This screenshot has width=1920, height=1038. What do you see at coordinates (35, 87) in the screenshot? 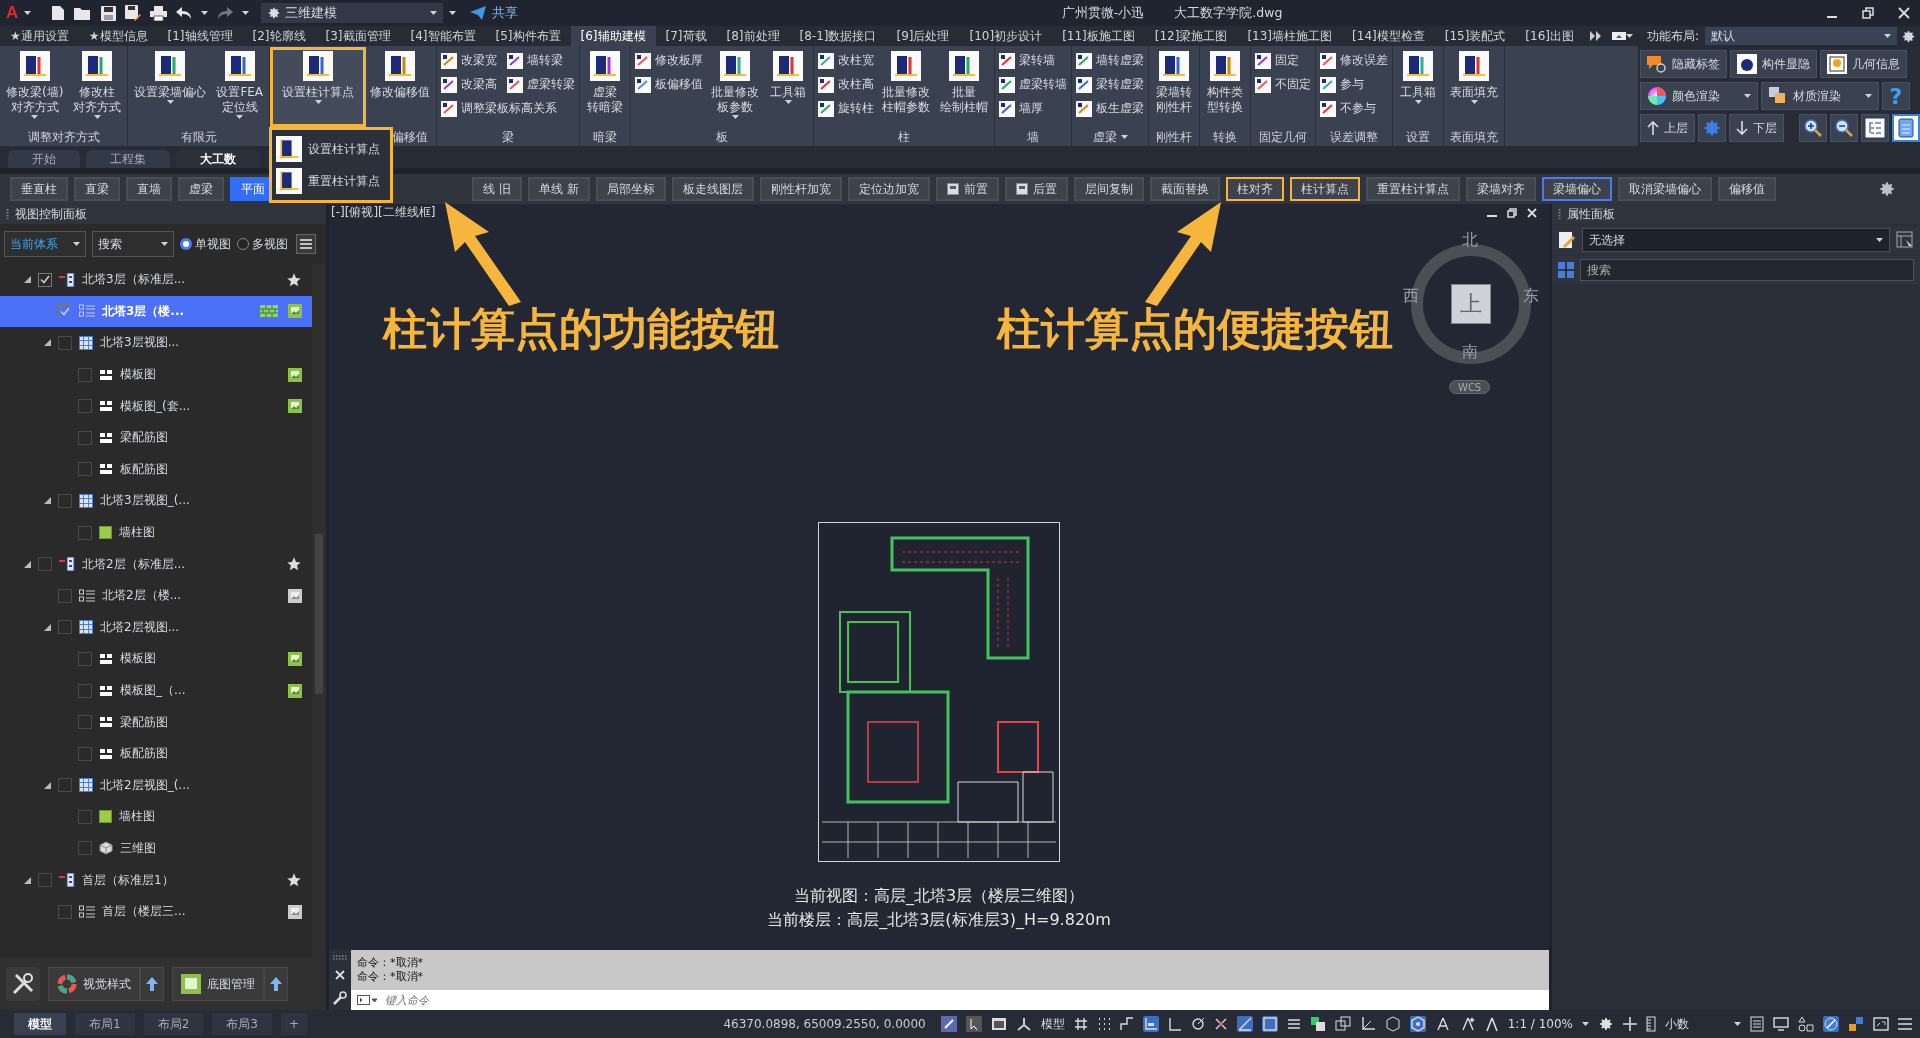
I see `ribbon-button: 修改梁(墙) 对齐方式` at bounding box center [35, 87].